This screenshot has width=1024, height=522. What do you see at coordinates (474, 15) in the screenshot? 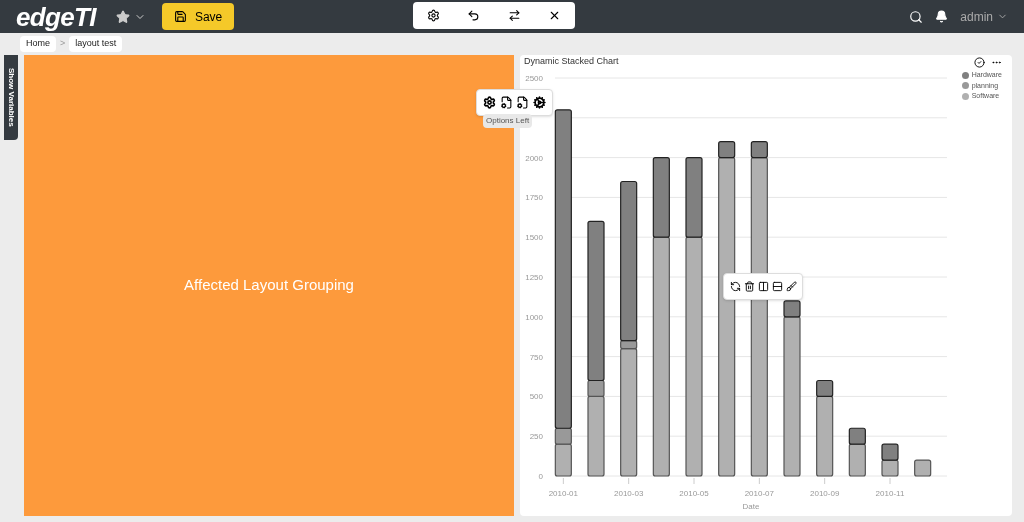
I see `undo-icon` at bounding box center [474, 15].